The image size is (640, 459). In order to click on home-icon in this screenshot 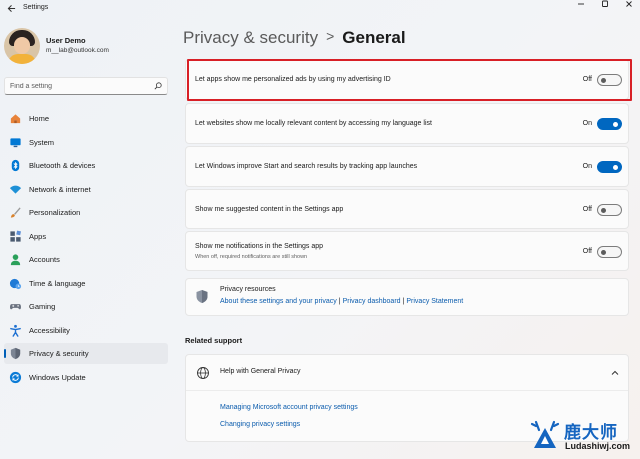, I will do `click(15, 119)`.